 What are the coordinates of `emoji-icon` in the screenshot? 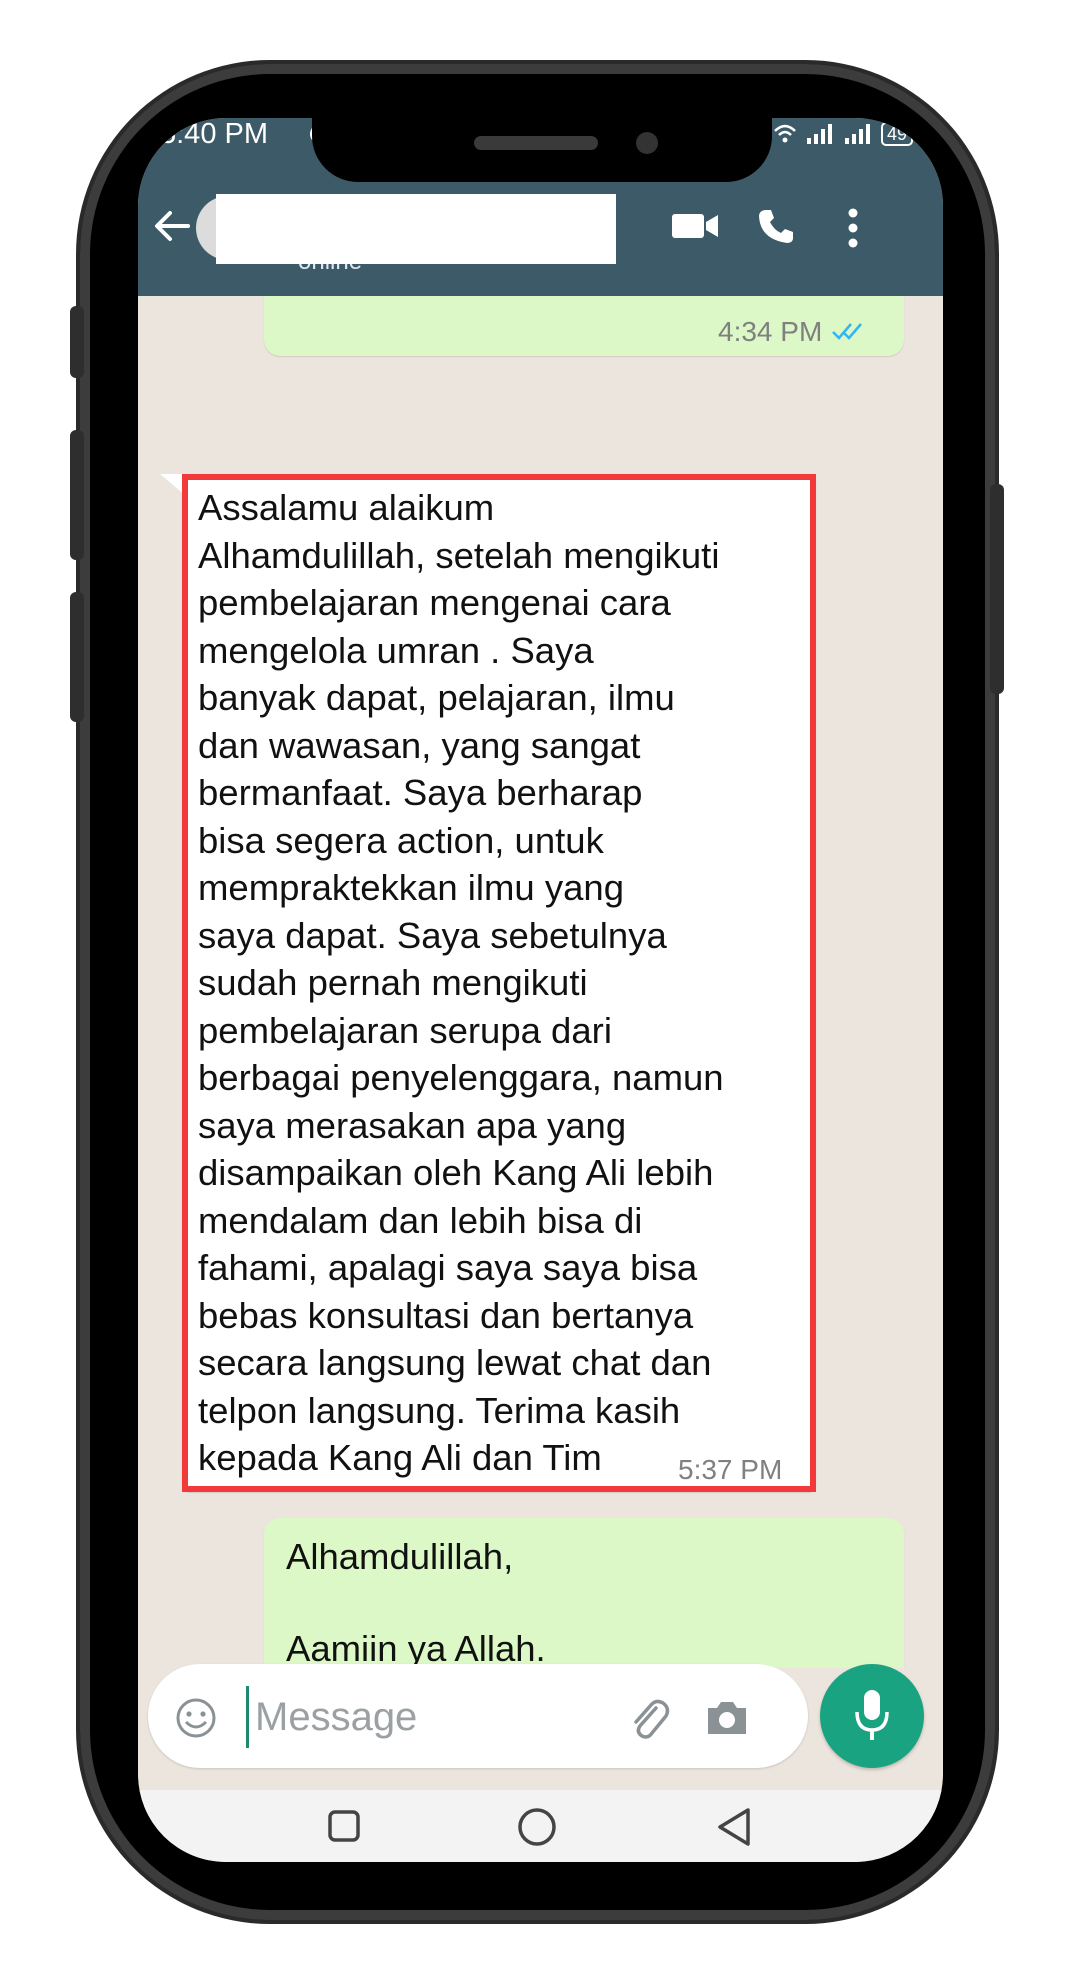 It's located at (196, 1718).